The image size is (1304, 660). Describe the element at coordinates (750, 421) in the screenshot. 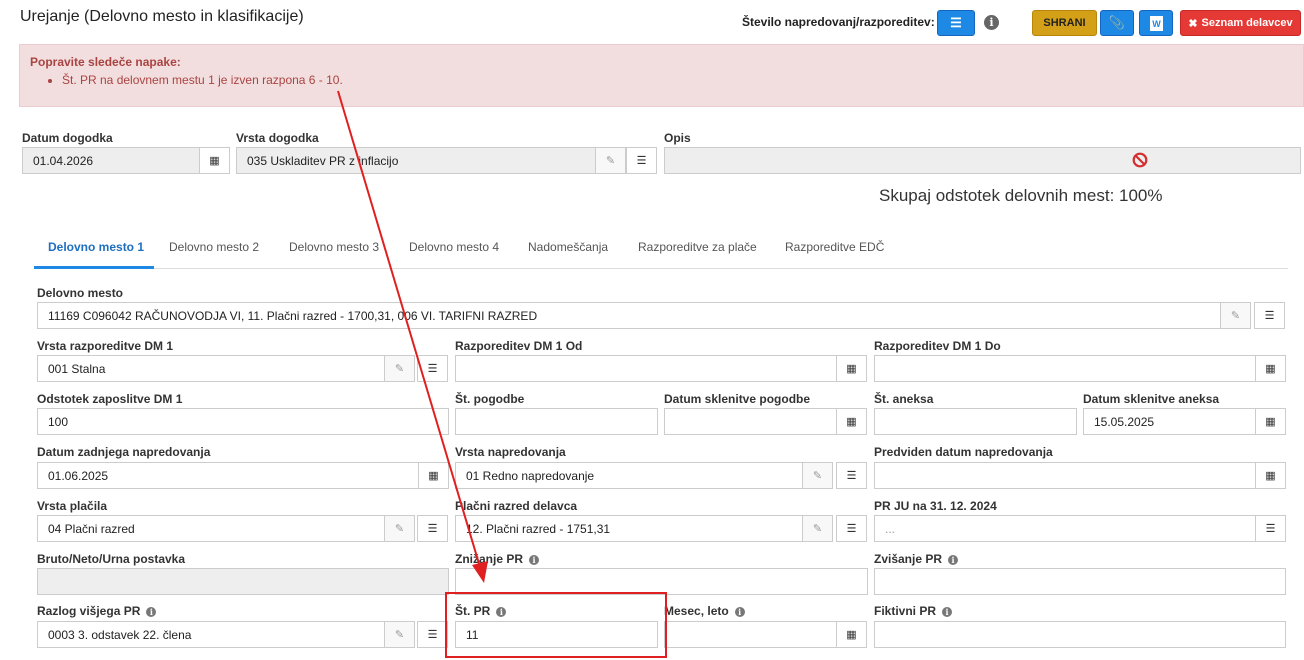

I see `contract-date-input` at that location.